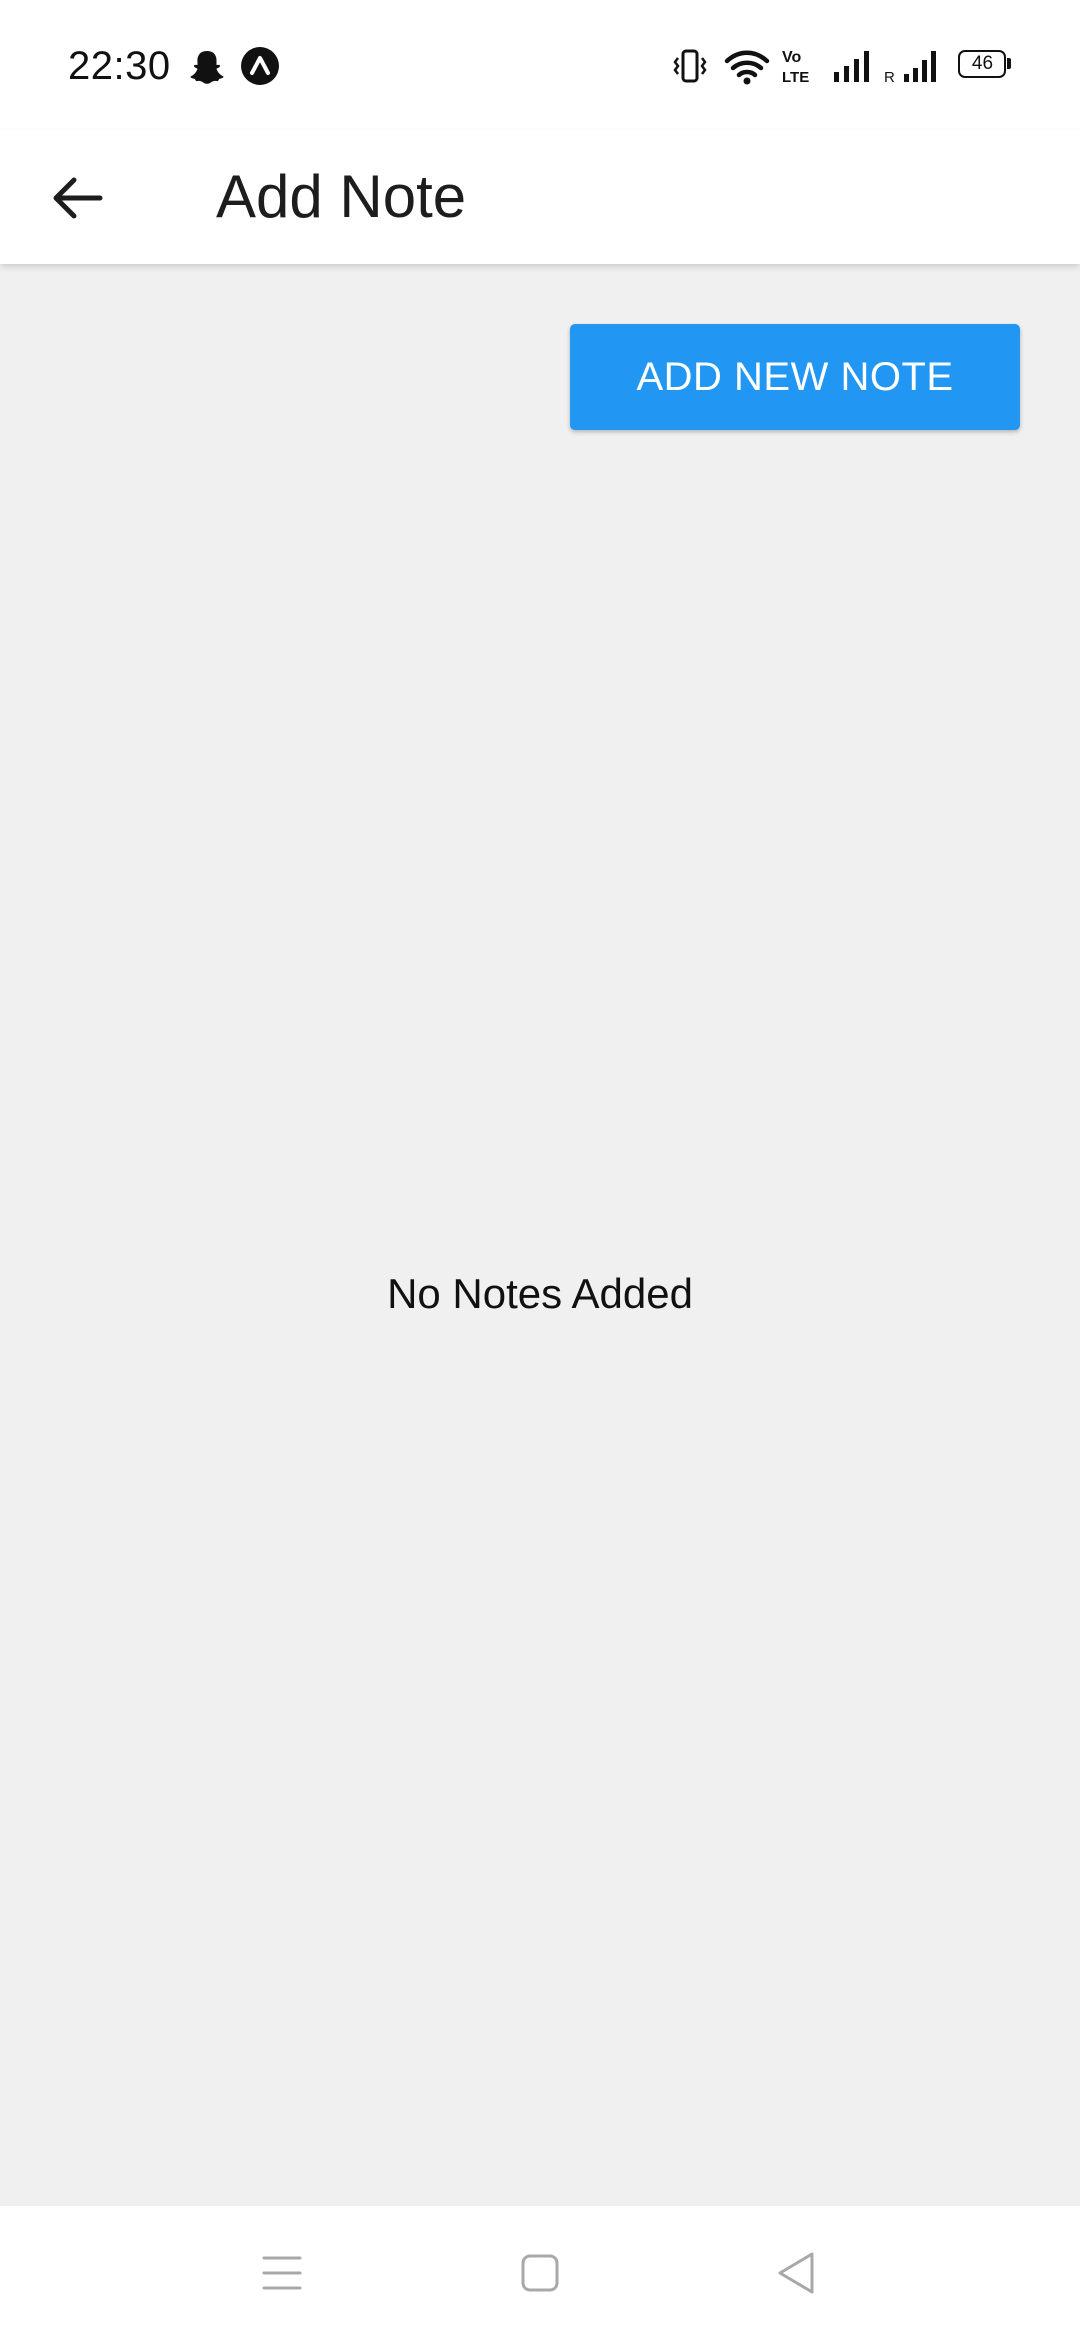  I want to click on battery-level: 46, so click(982, 63).